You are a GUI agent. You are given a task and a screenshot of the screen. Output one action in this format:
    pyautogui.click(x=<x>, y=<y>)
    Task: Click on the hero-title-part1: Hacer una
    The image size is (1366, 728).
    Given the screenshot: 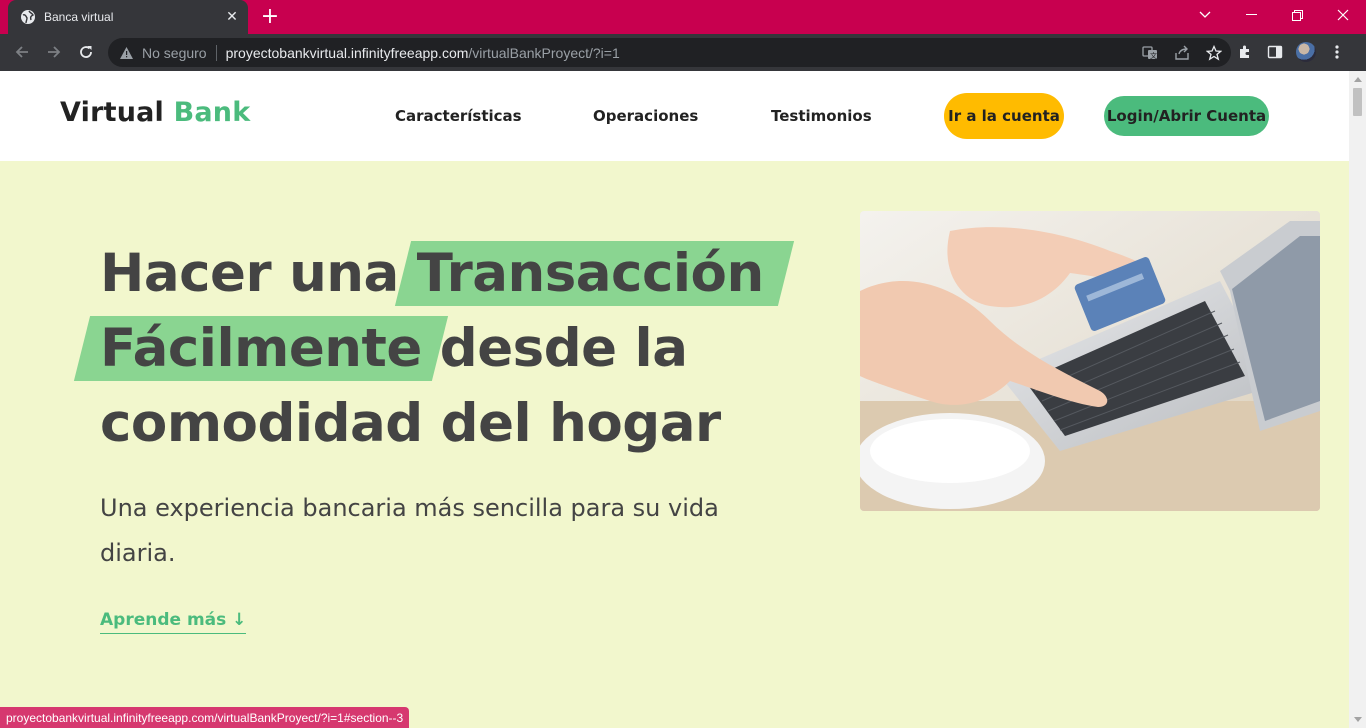 What is the action you would take?
    pyautogui.click(x=249, y=273)
    